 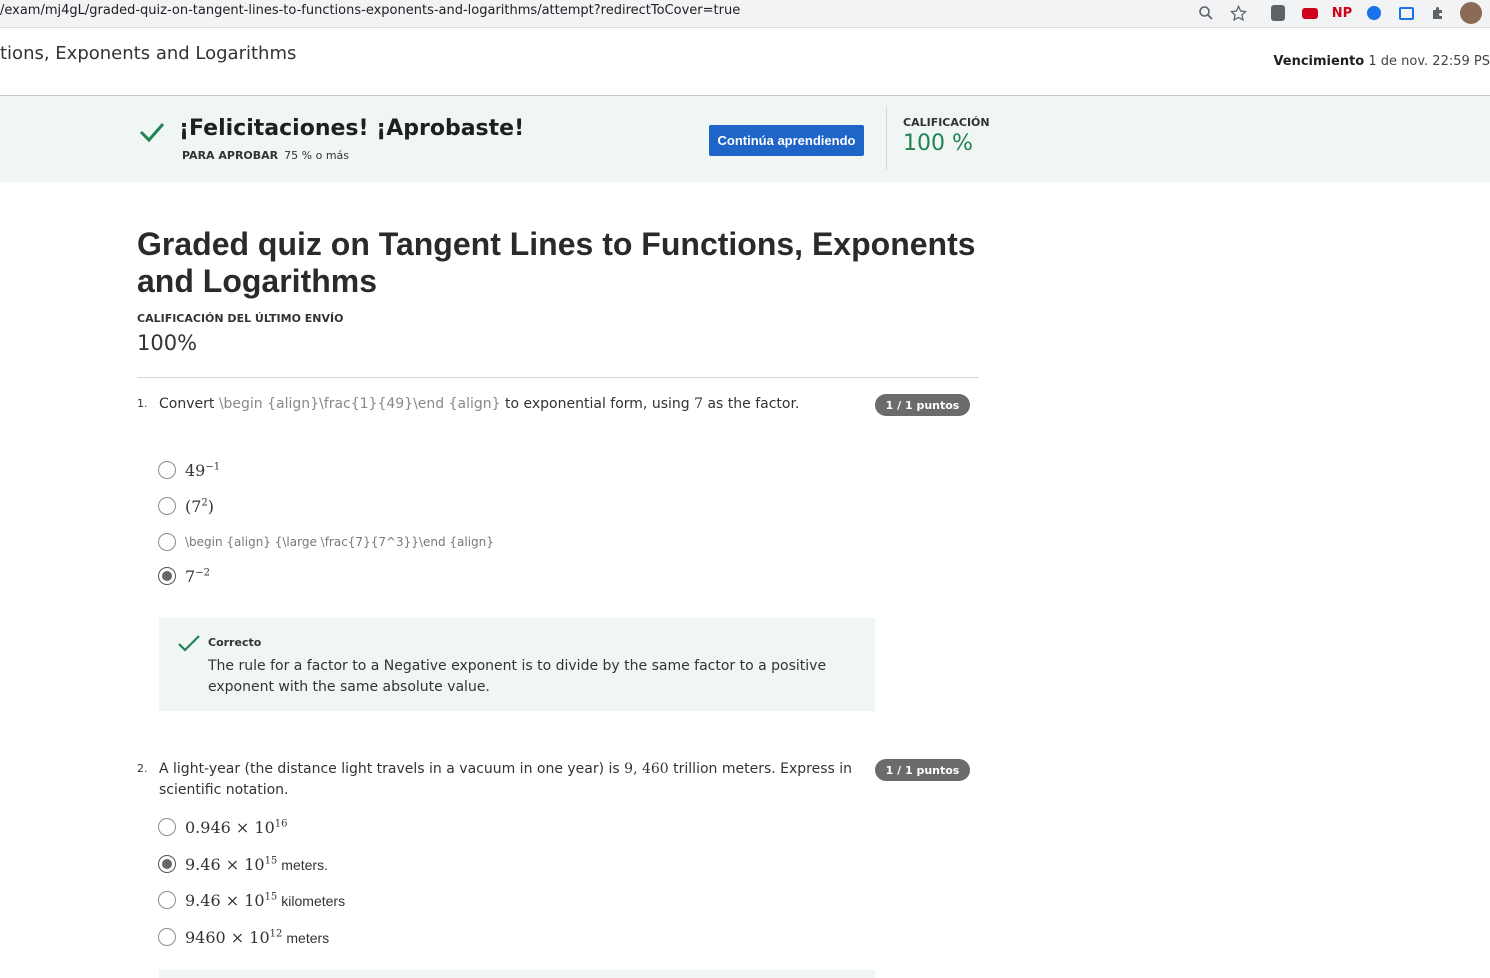 I want to click on option-label: 7−2, so click(x=197, y=576).